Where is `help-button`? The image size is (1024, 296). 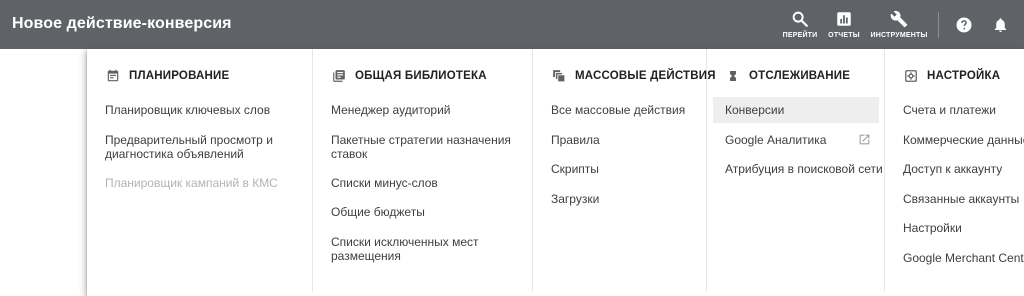 help-button is located at coordinates (964, 27).